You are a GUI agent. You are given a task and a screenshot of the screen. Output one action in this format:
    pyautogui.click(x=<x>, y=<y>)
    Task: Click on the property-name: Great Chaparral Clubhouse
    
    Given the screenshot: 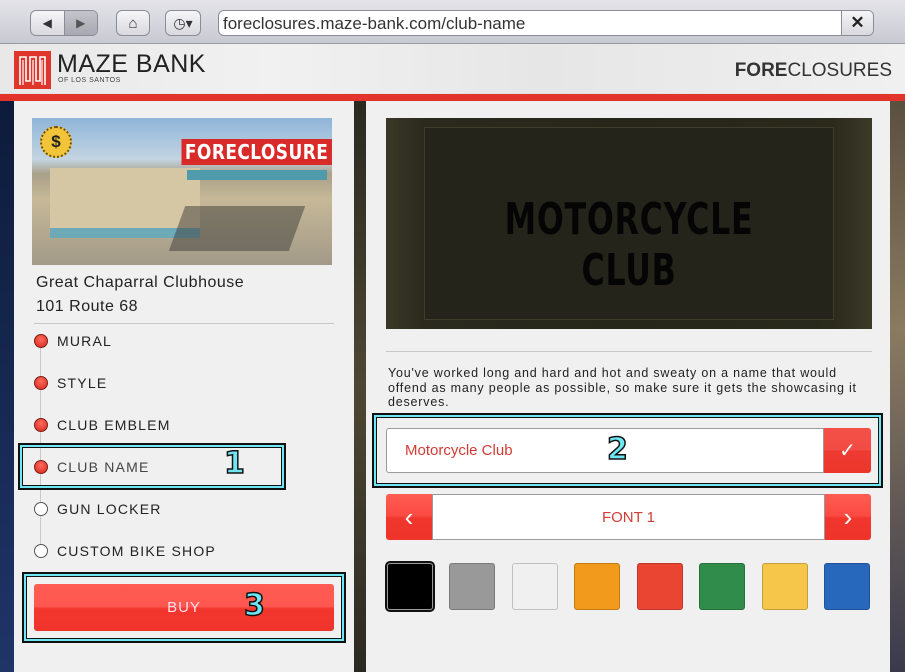 What is the action you would take?
    pyautogui.click(x=140, y=282)
    